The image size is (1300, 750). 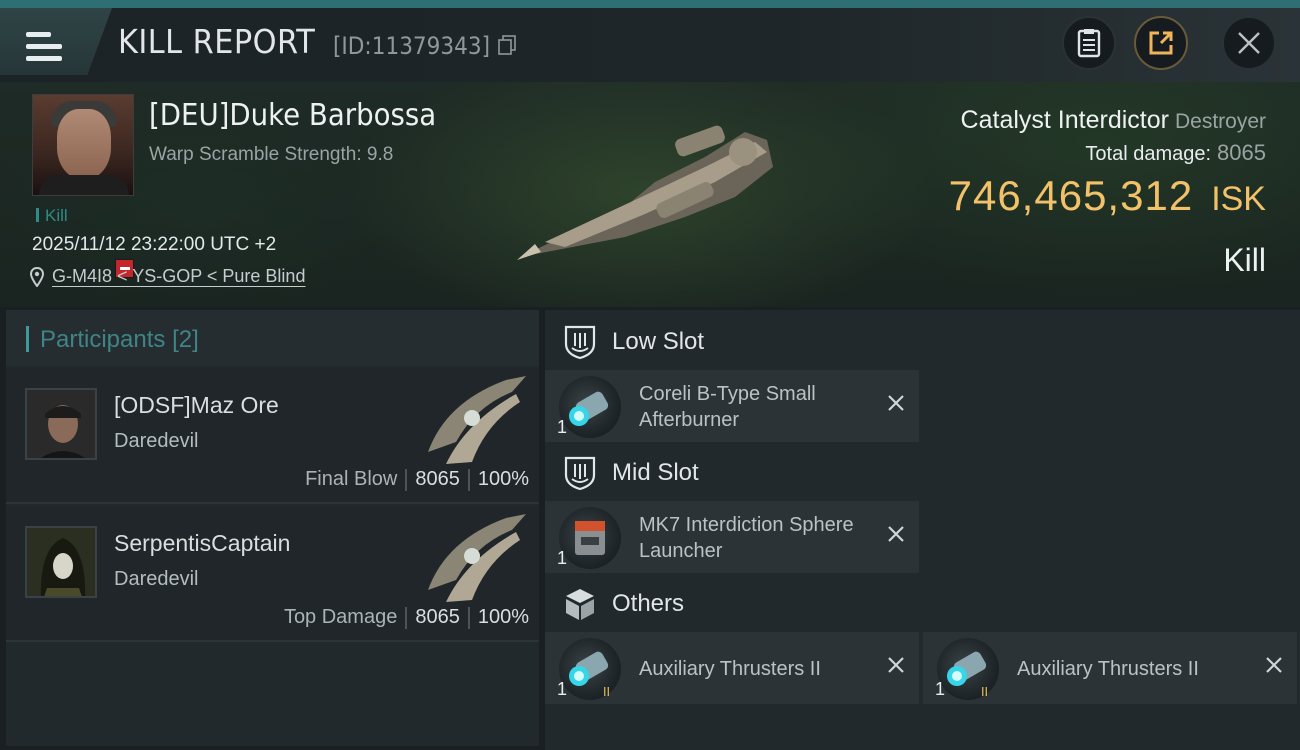 I want to click on isk-value-display: 746,465,312 ISK, so click(x=1107, y=196).